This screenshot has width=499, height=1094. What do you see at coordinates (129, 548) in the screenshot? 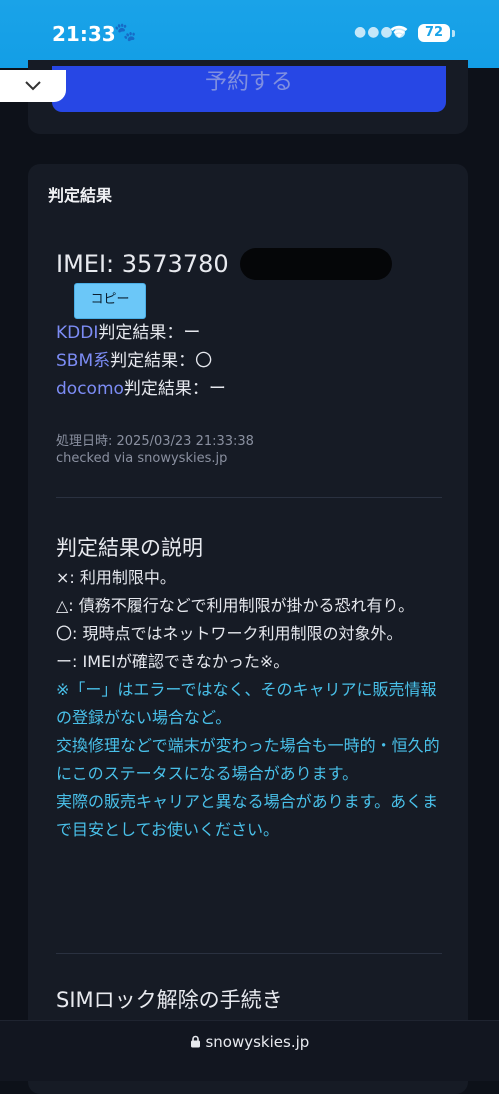
I see `explanation-title: 判定結果の説明` at bounding box center [129, 548].